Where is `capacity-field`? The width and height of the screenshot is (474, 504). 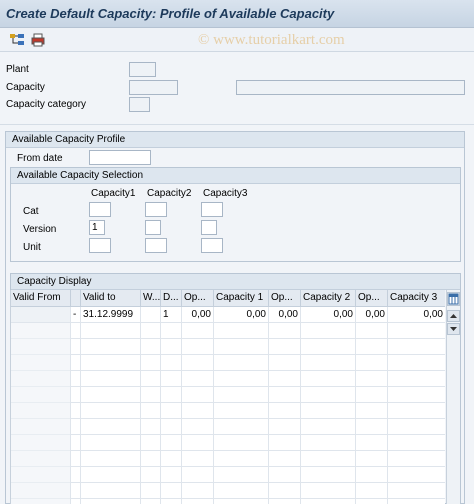 capacity-field is located at coordinates (153, 87).